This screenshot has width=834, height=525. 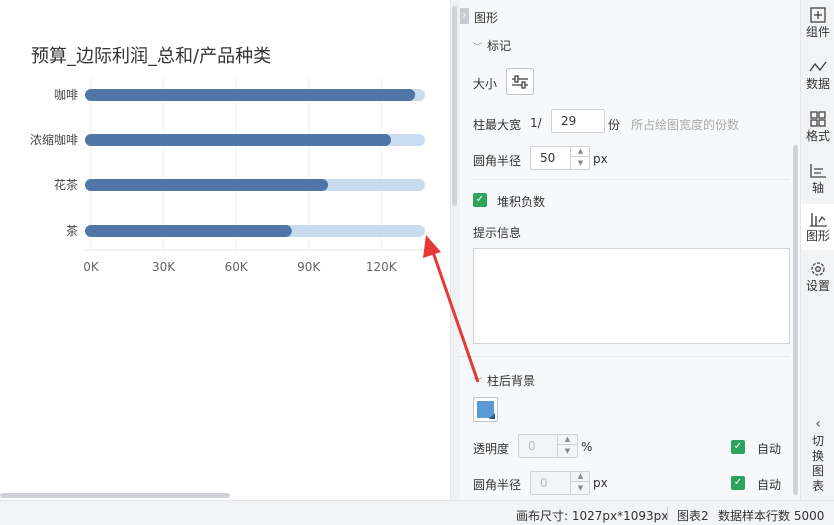 I want to click on bar-max-width-unit: 份, so click(x=614, y=125).